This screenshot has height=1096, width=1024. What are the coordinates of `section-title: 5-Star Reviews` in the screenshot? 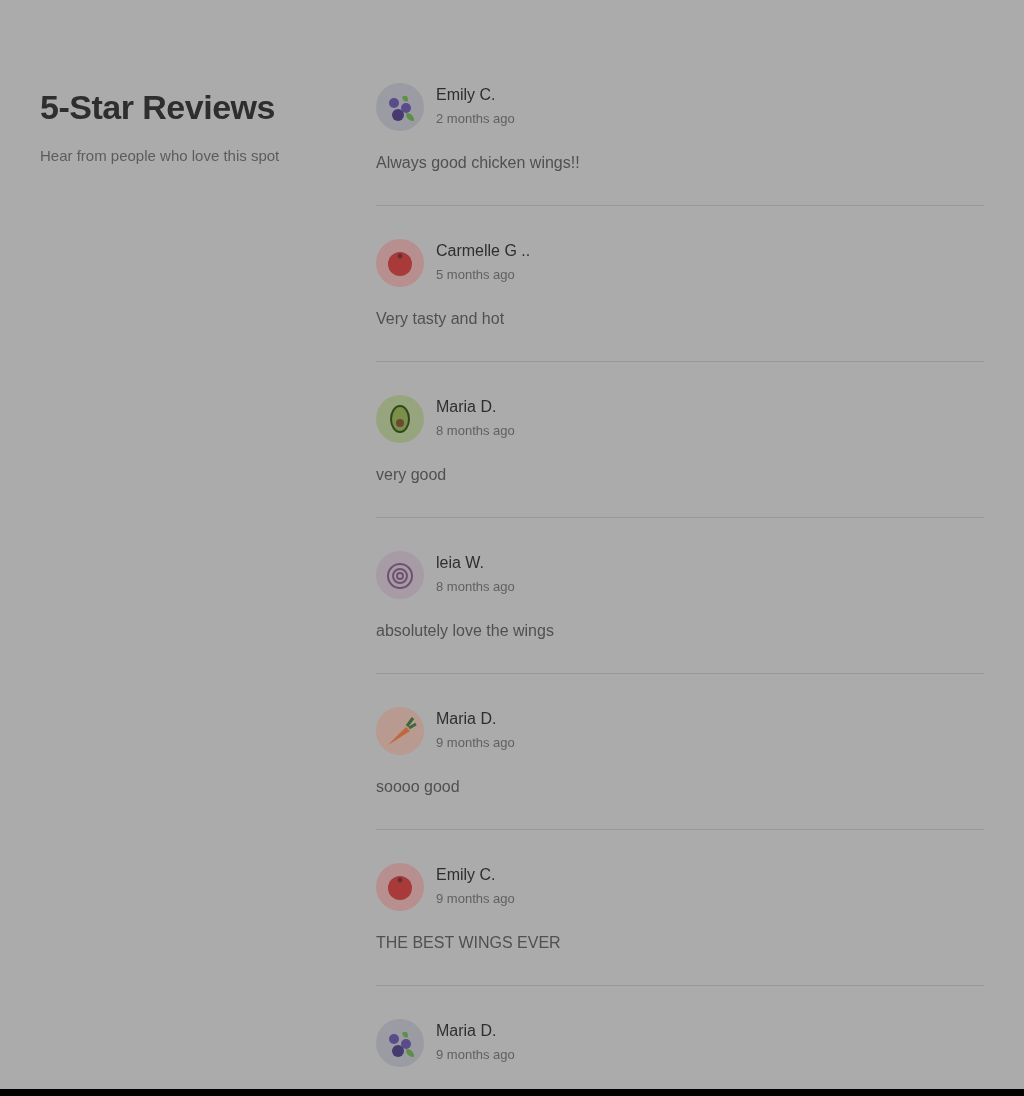 It's located at (158, 107).